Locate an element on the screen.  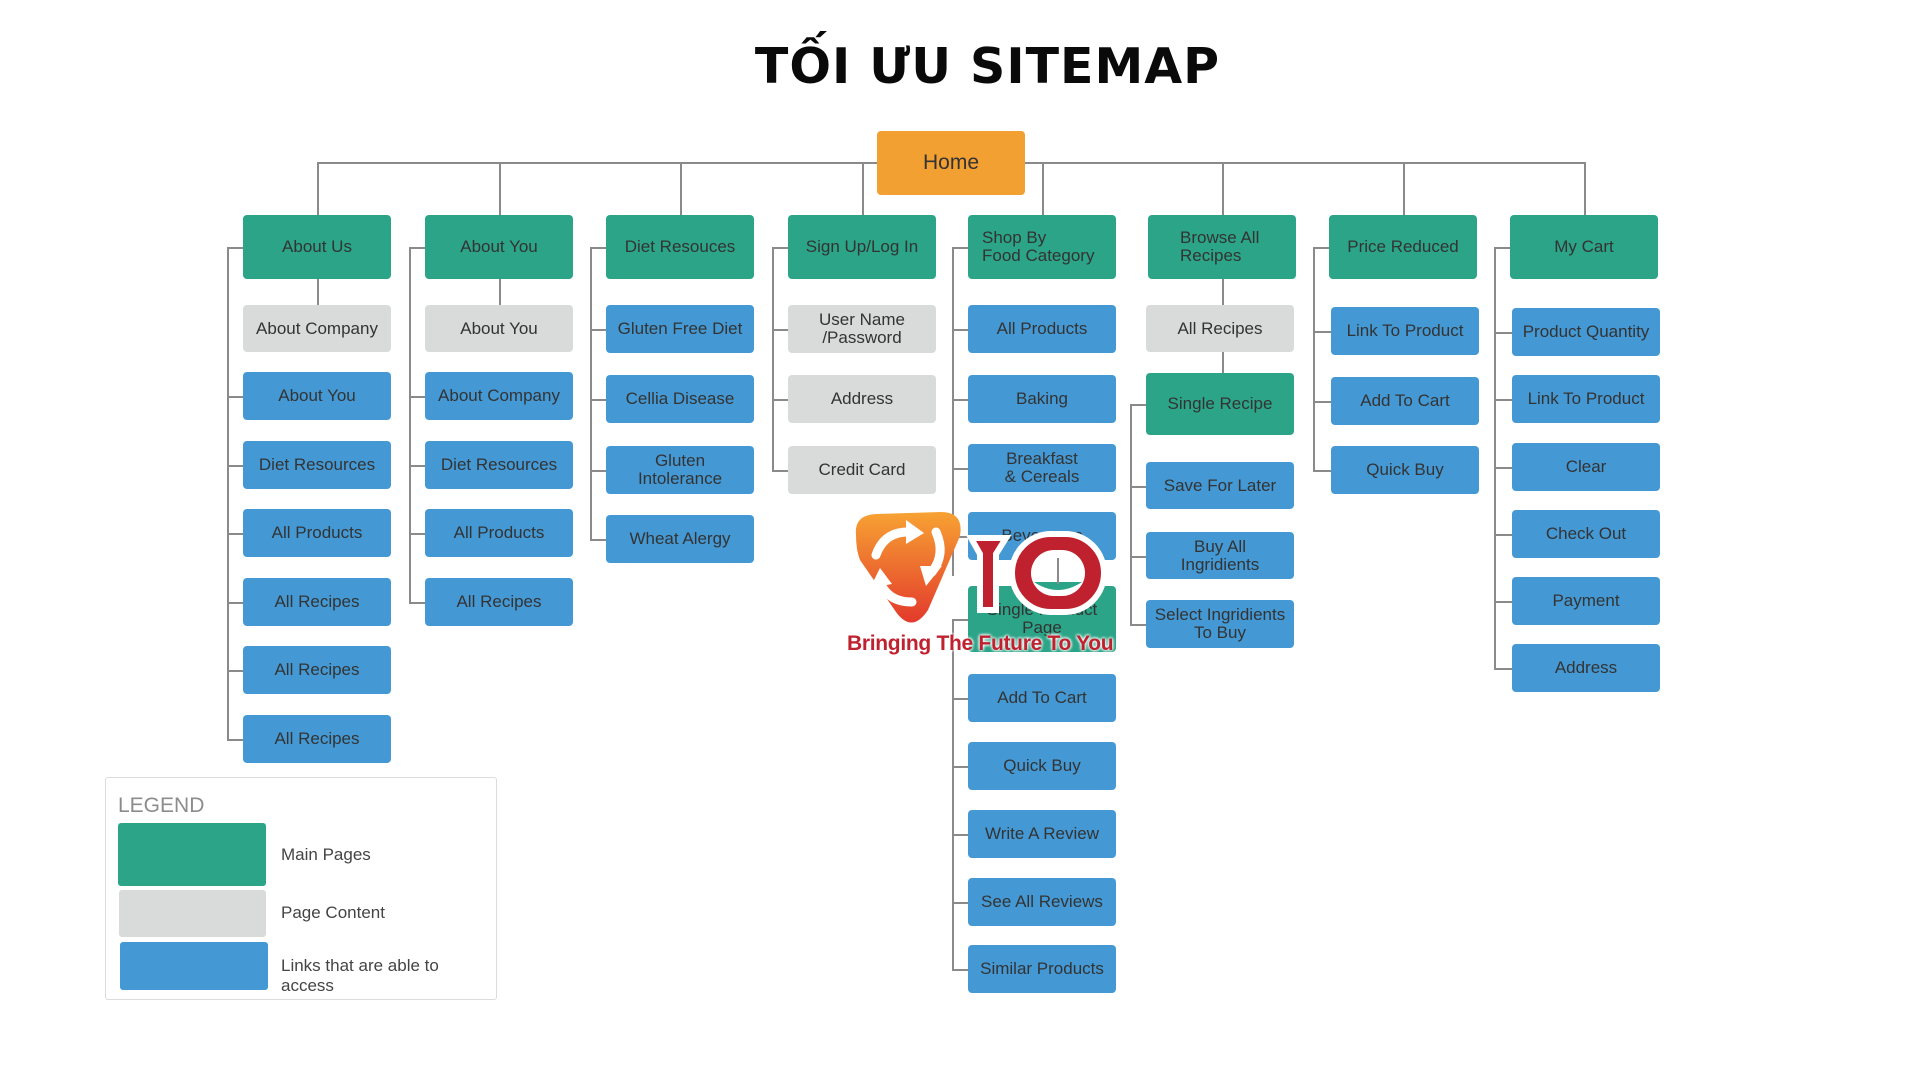
content-node: User Name /Password is located at coordinates (862, 329).